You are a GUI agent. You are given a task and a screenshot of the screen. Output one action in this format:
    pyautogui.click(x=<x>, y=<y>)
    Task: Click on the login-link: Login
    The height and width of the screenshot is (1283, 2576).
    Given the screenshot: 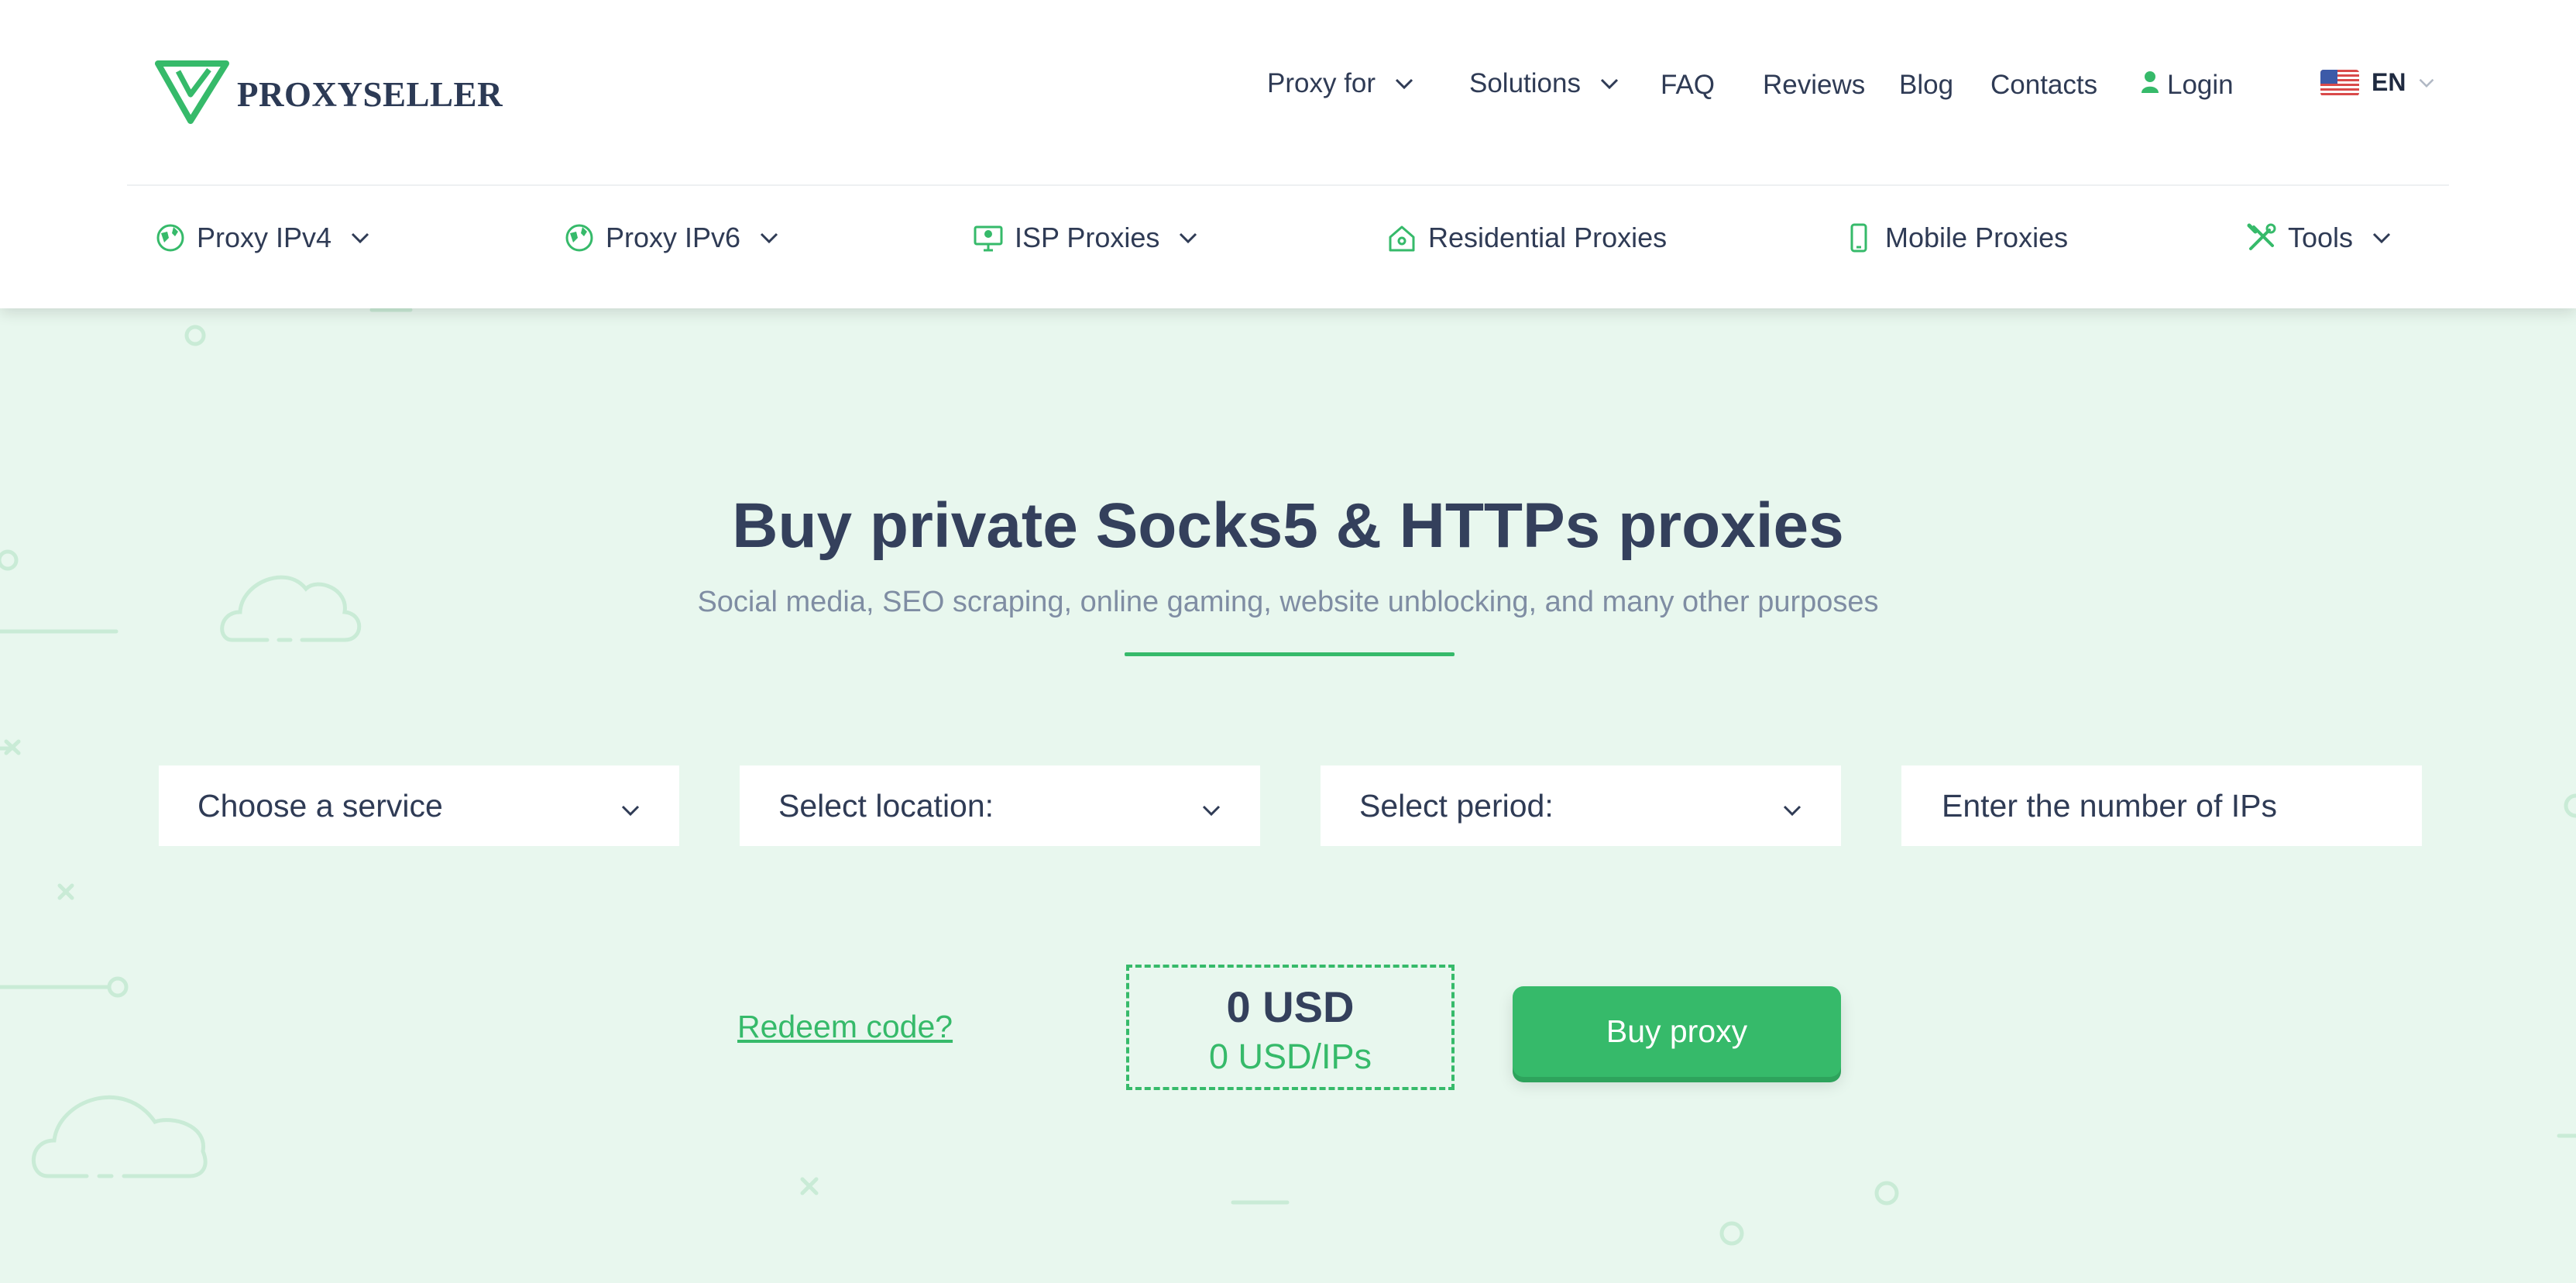 What is the action you would take?
    pyautogui.click(x=2187, y=85)
    